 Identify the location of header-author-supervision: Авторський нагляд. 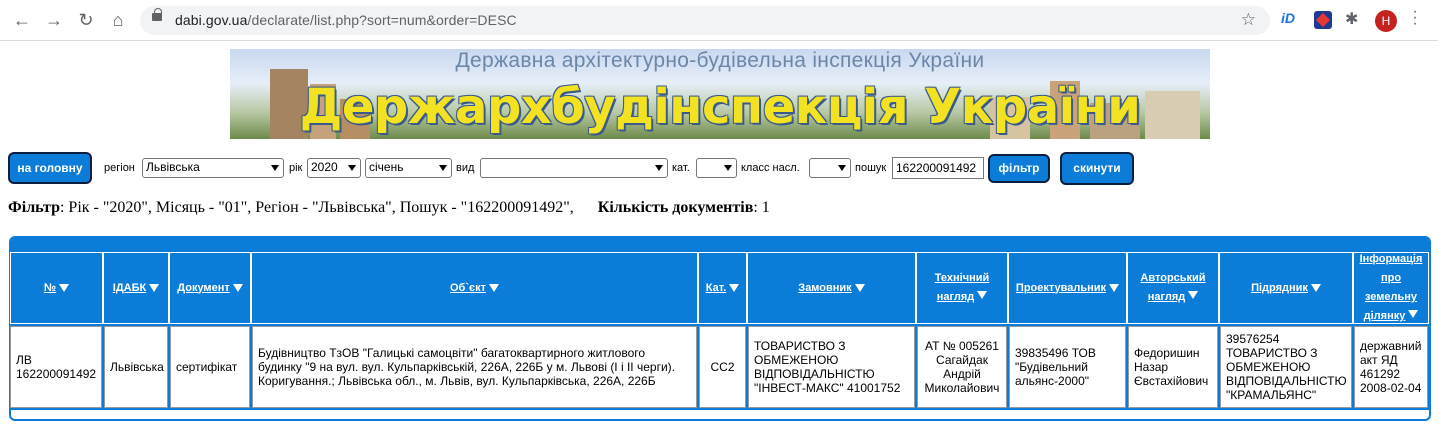
(1173, 288).